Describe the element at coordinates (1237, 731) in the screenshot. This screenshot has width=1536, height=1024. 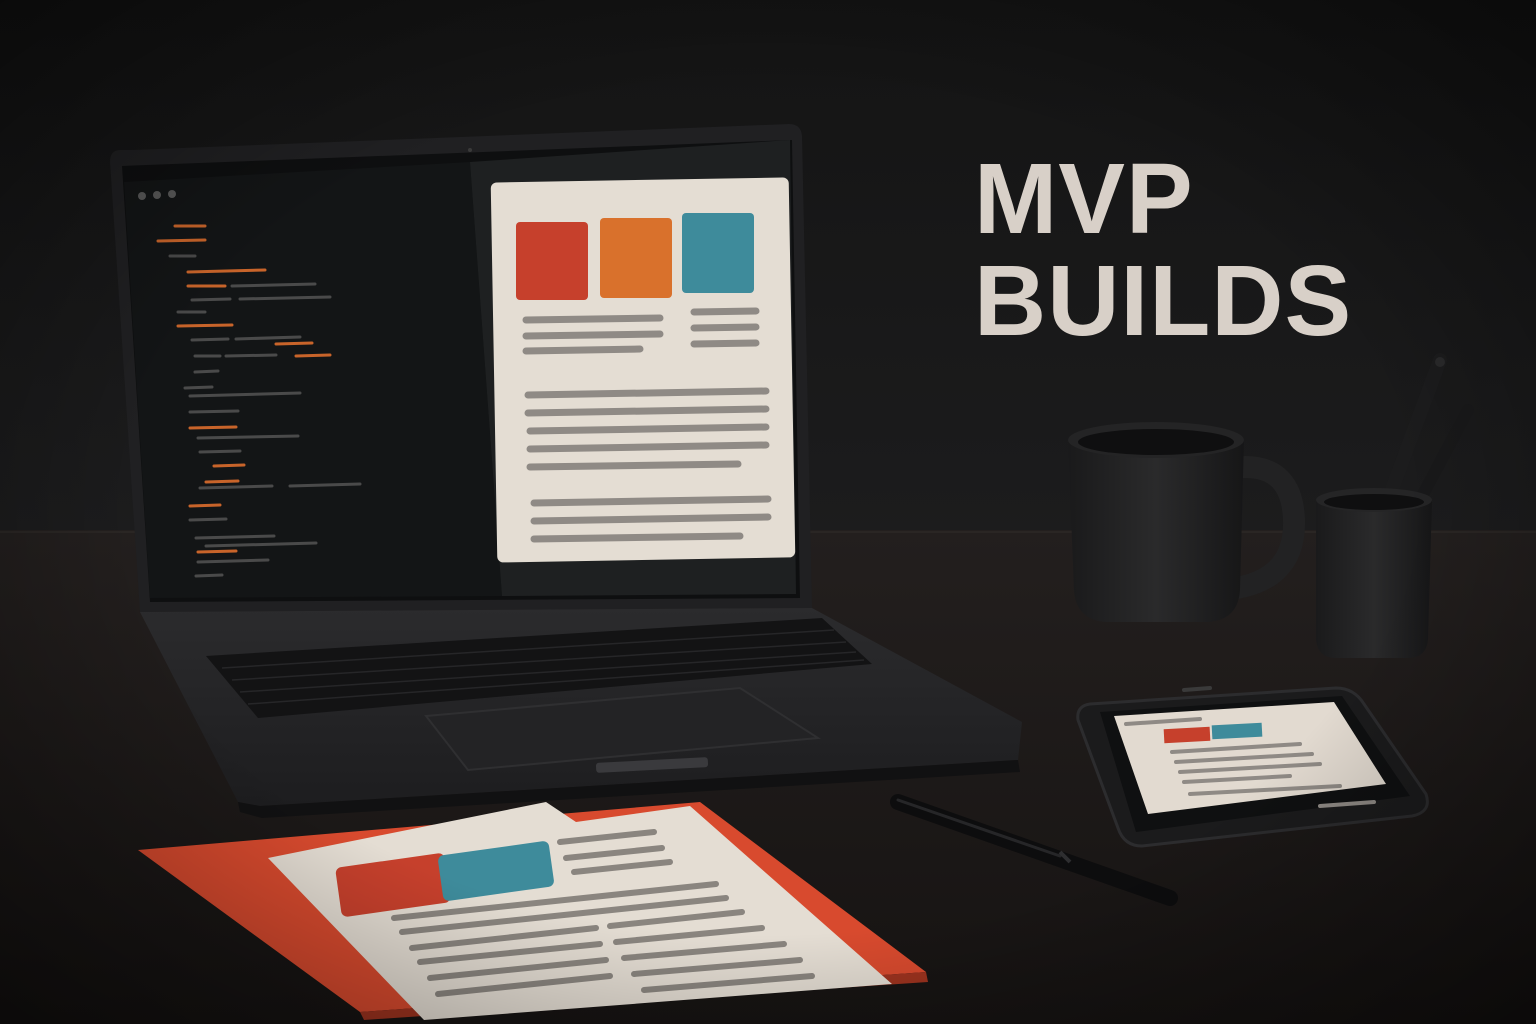
I see `phone-teal-block` at that location.